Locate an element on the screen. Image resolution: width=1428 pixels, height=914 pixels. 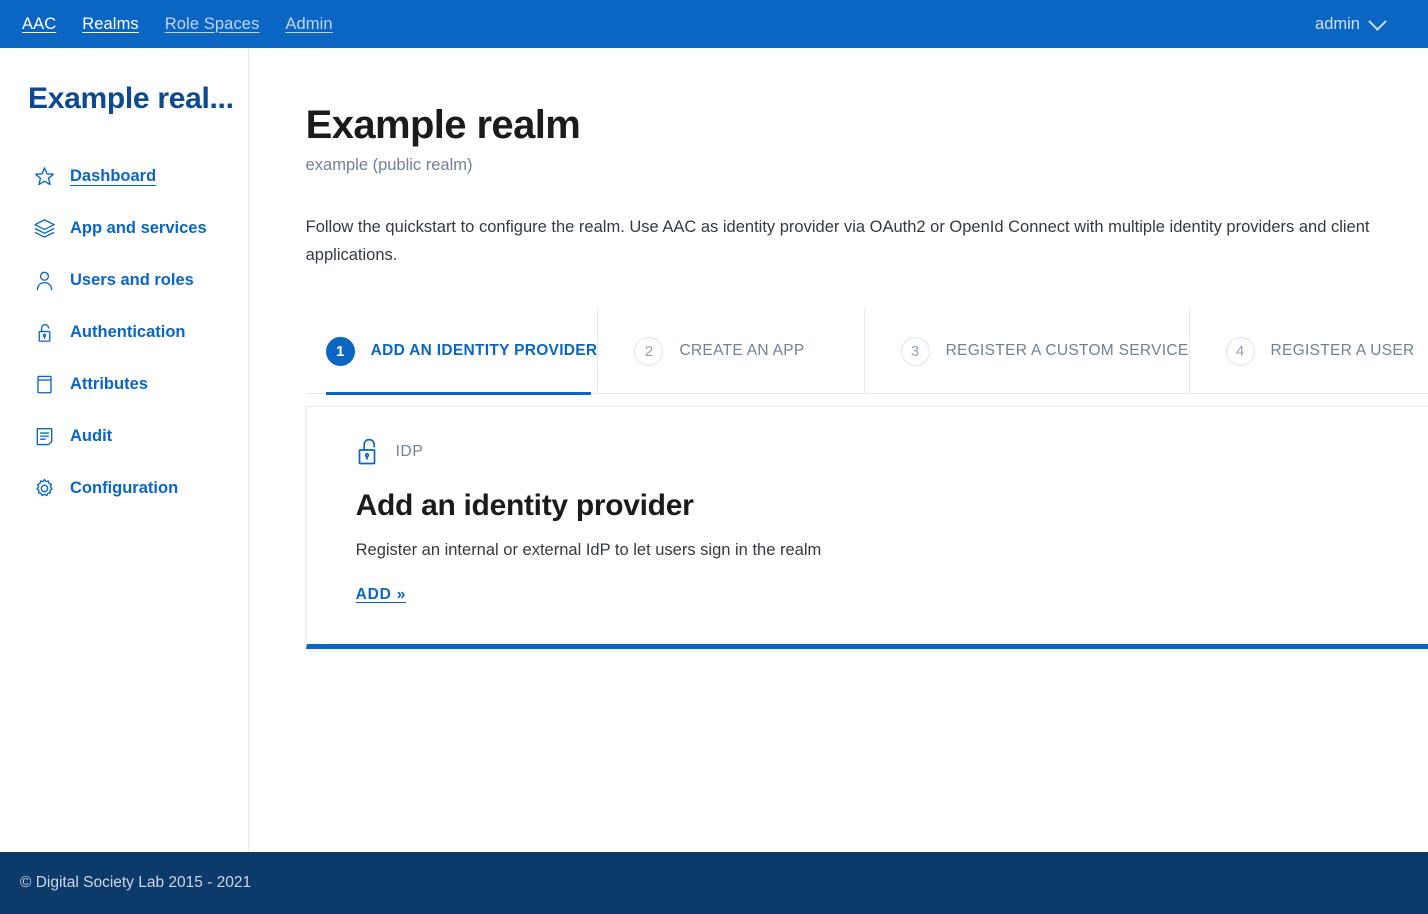
card-add-link: ADD » is located at coordinates (381, 595).